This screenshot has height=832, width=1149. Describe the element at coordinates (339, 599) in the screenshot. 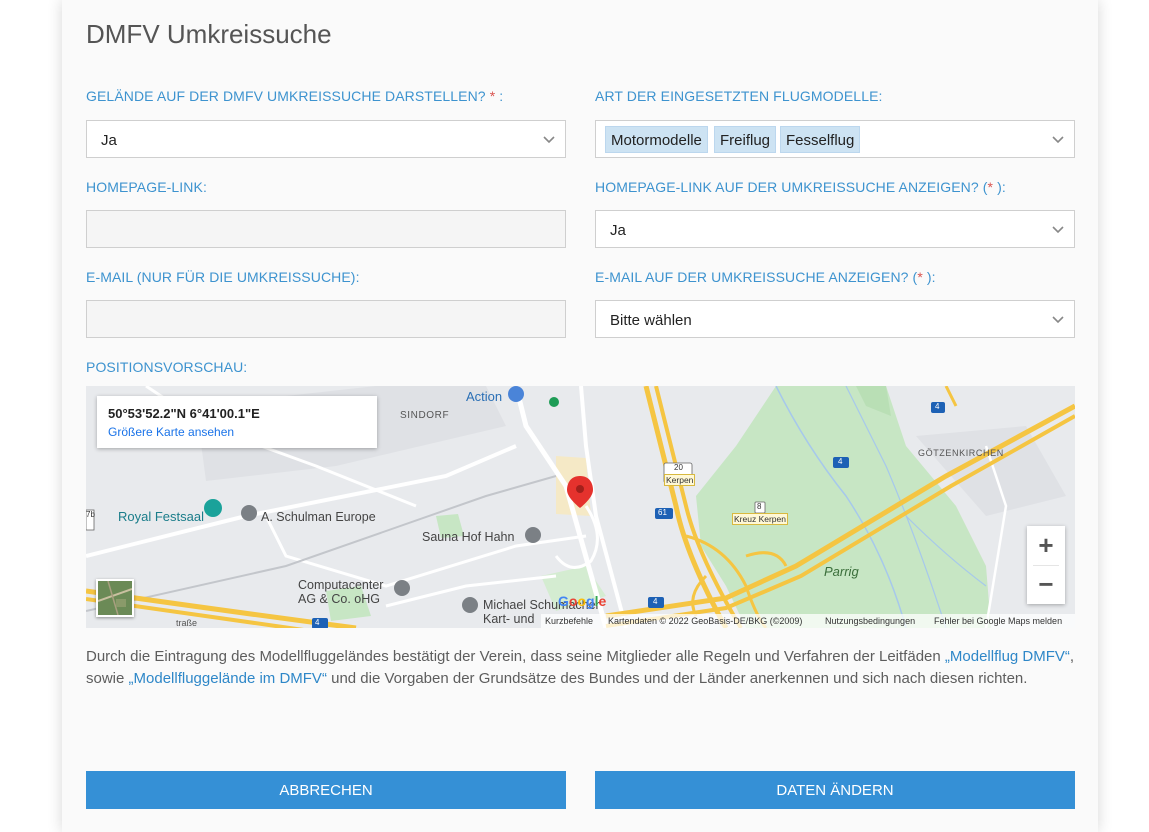

I see `map-place-computacenter-2: AG & Co. oHG` at that location.